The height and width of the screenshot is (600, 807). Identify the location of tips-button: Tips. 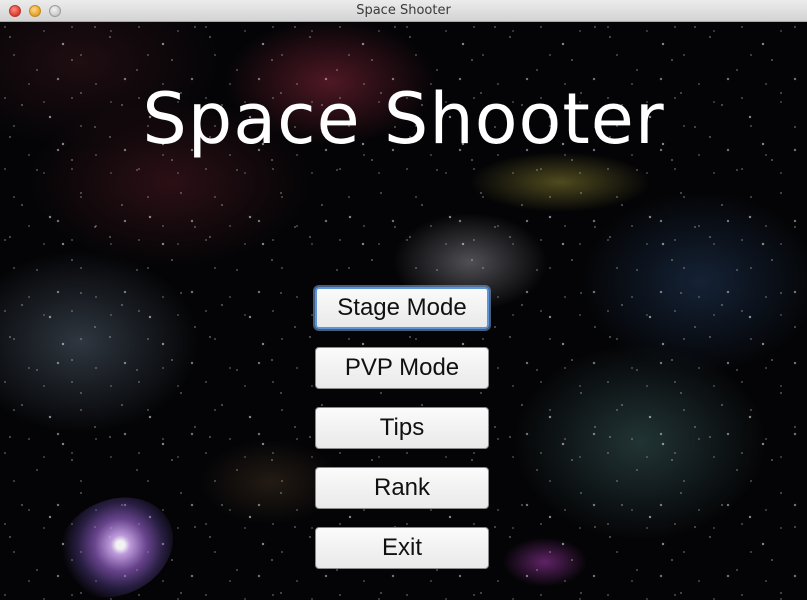
(402, 428).